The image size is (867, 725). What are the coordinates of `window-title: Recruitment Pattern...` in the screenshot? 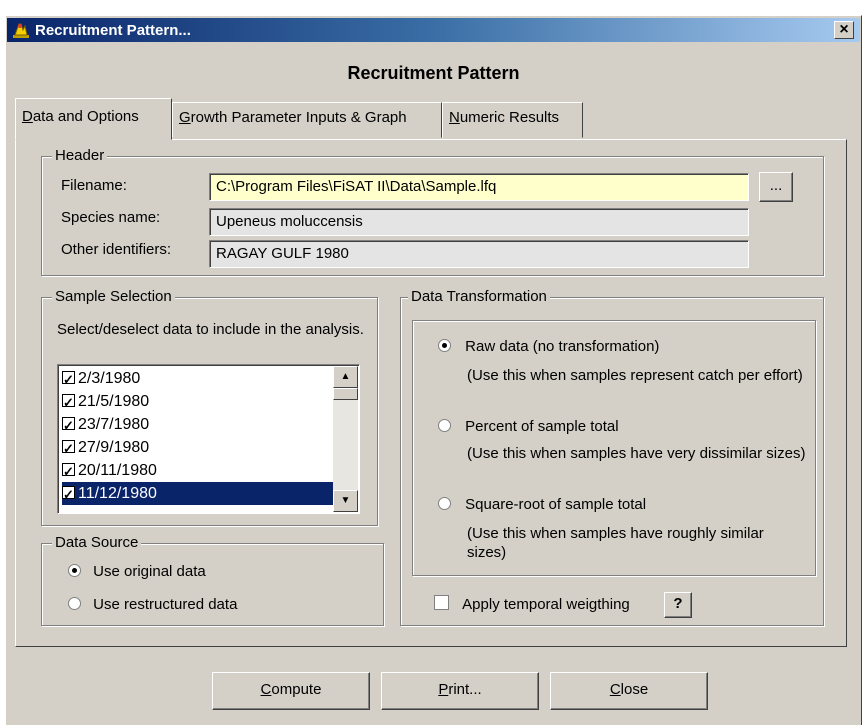 It's located at (113, 30).